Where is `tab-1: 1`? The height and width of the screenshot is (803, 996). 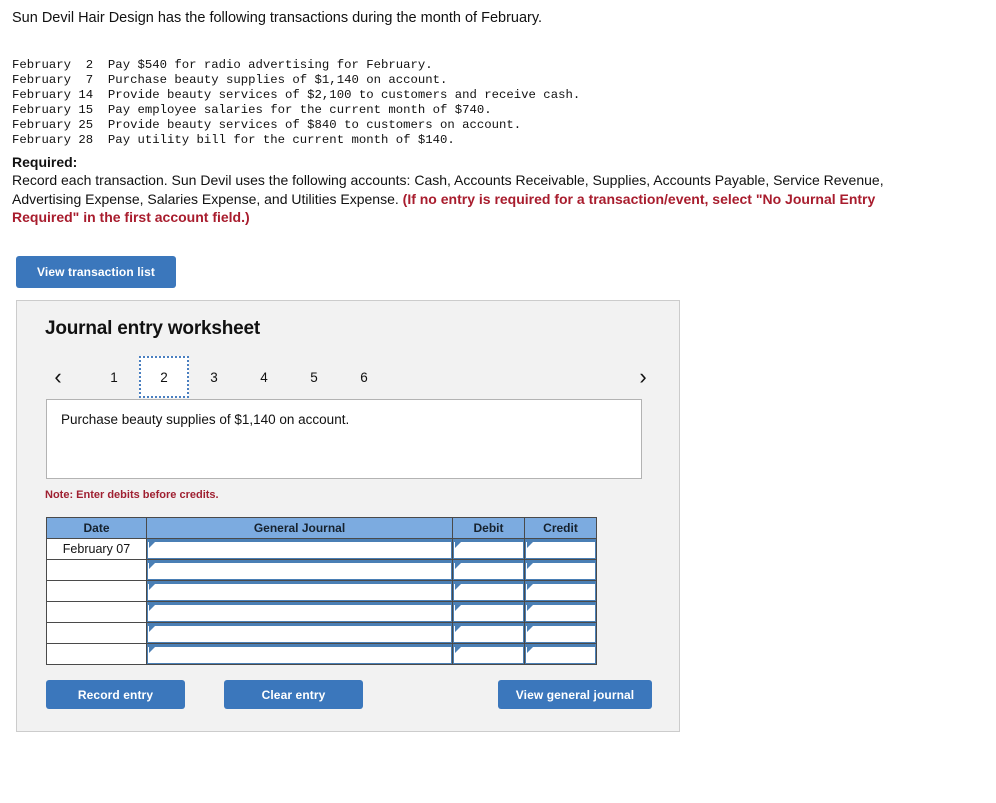
tab-1: 1 is located at coordinates (114, 377).